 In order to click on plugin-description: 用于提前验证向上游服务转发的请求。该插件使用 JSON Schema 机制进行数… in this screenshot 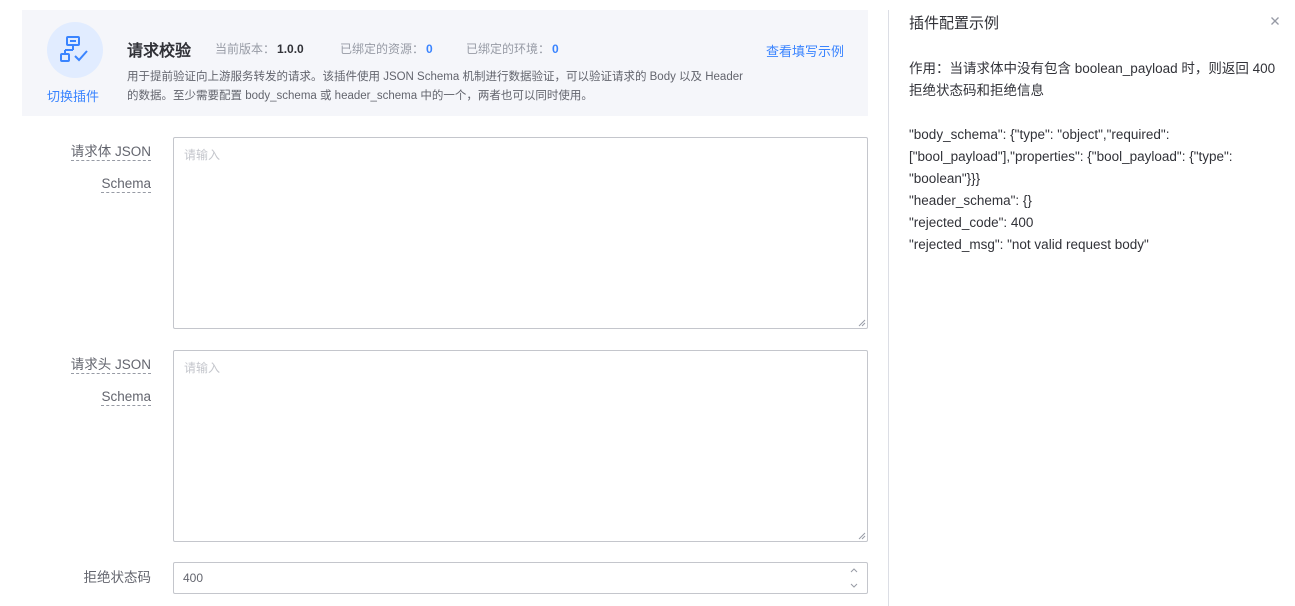, I will do `click(435, 86)`.